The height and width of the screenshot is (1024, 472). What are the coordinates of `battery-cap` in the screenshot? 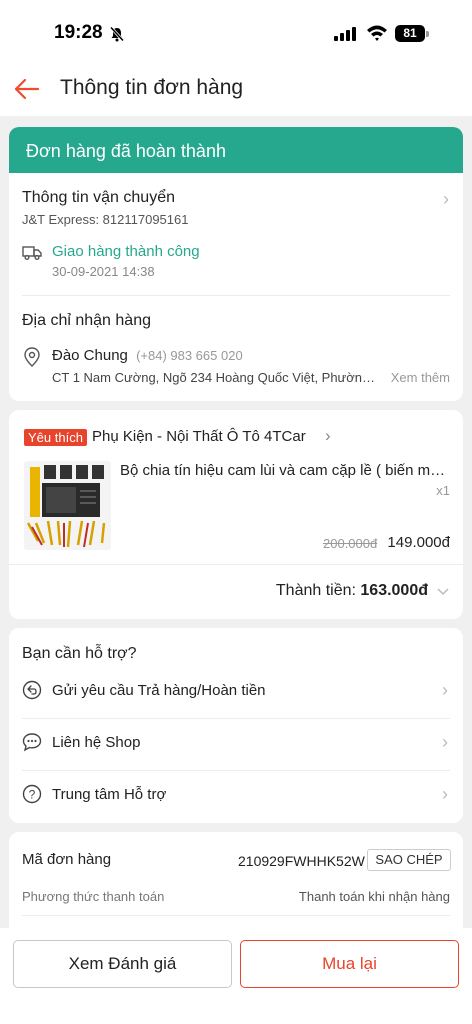 It's located at (427, 34).